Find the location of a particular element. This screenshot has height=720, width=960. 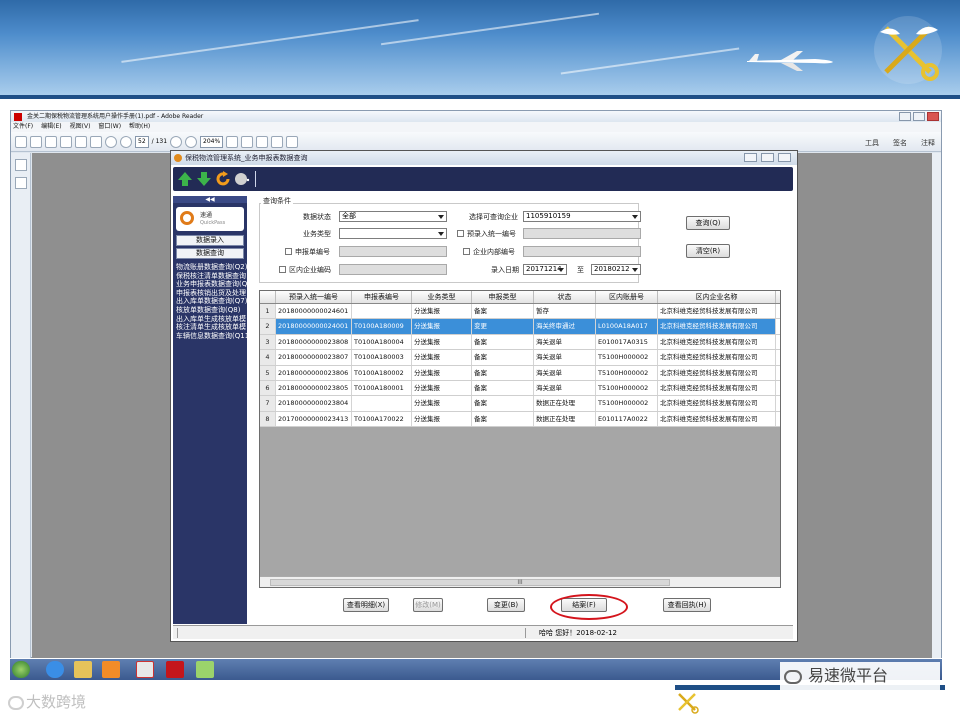

comment-icon is located at coordinates (262, 141).